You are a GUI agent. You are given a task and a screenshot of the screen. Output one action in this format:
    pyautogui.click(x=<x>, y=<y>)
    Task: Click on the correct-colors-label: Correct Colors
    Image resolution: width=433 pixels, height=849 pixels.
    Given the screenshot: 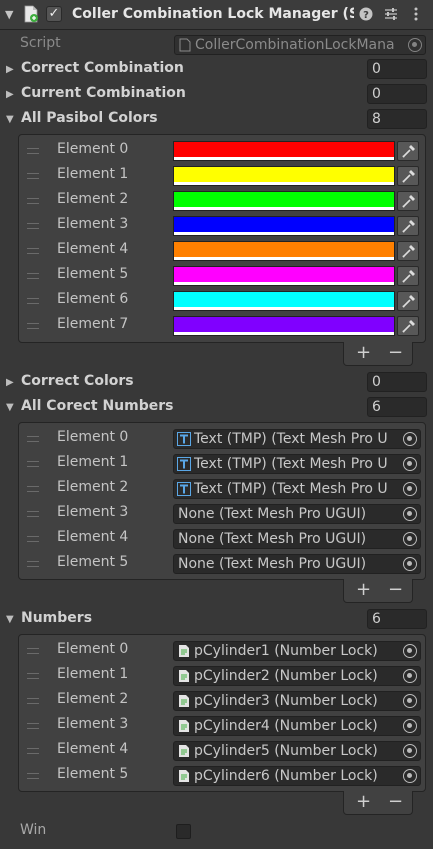 What is the action you would take?
    pyautogui.click(x=77, y=381)
    